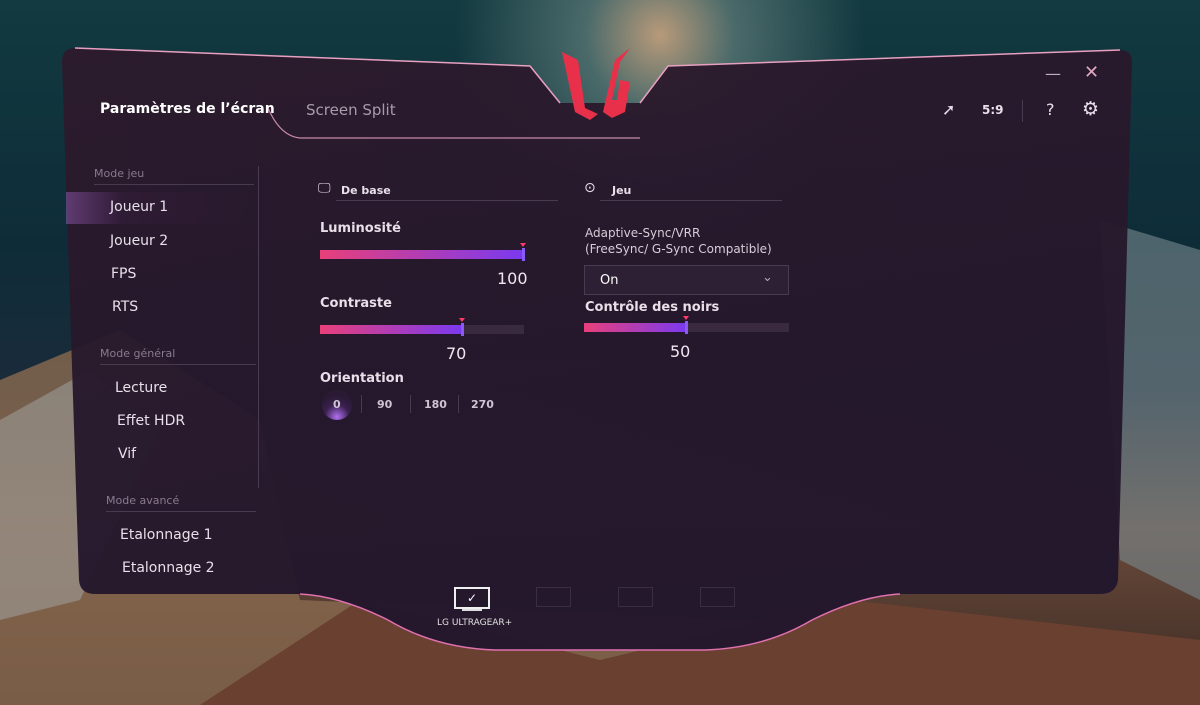 The height and width of the screenshot is (705, 1200). What do you see at coordinates (1050, 109) in the screenshot?
I see `help-icon: ?` at bounding box center [1050, 109].